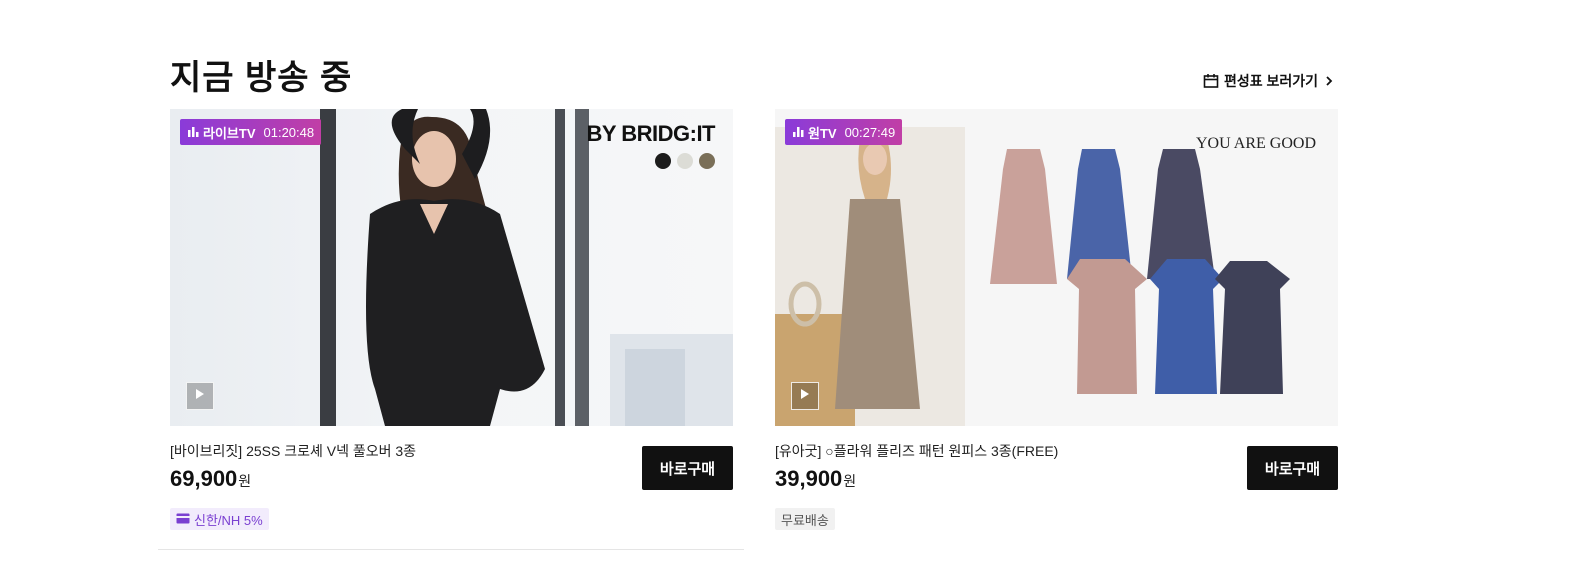  What do you see at coordinates (822, 133) in the screenshot?
I see `badge-channel: 원TV` at bounding box center [822, 133].